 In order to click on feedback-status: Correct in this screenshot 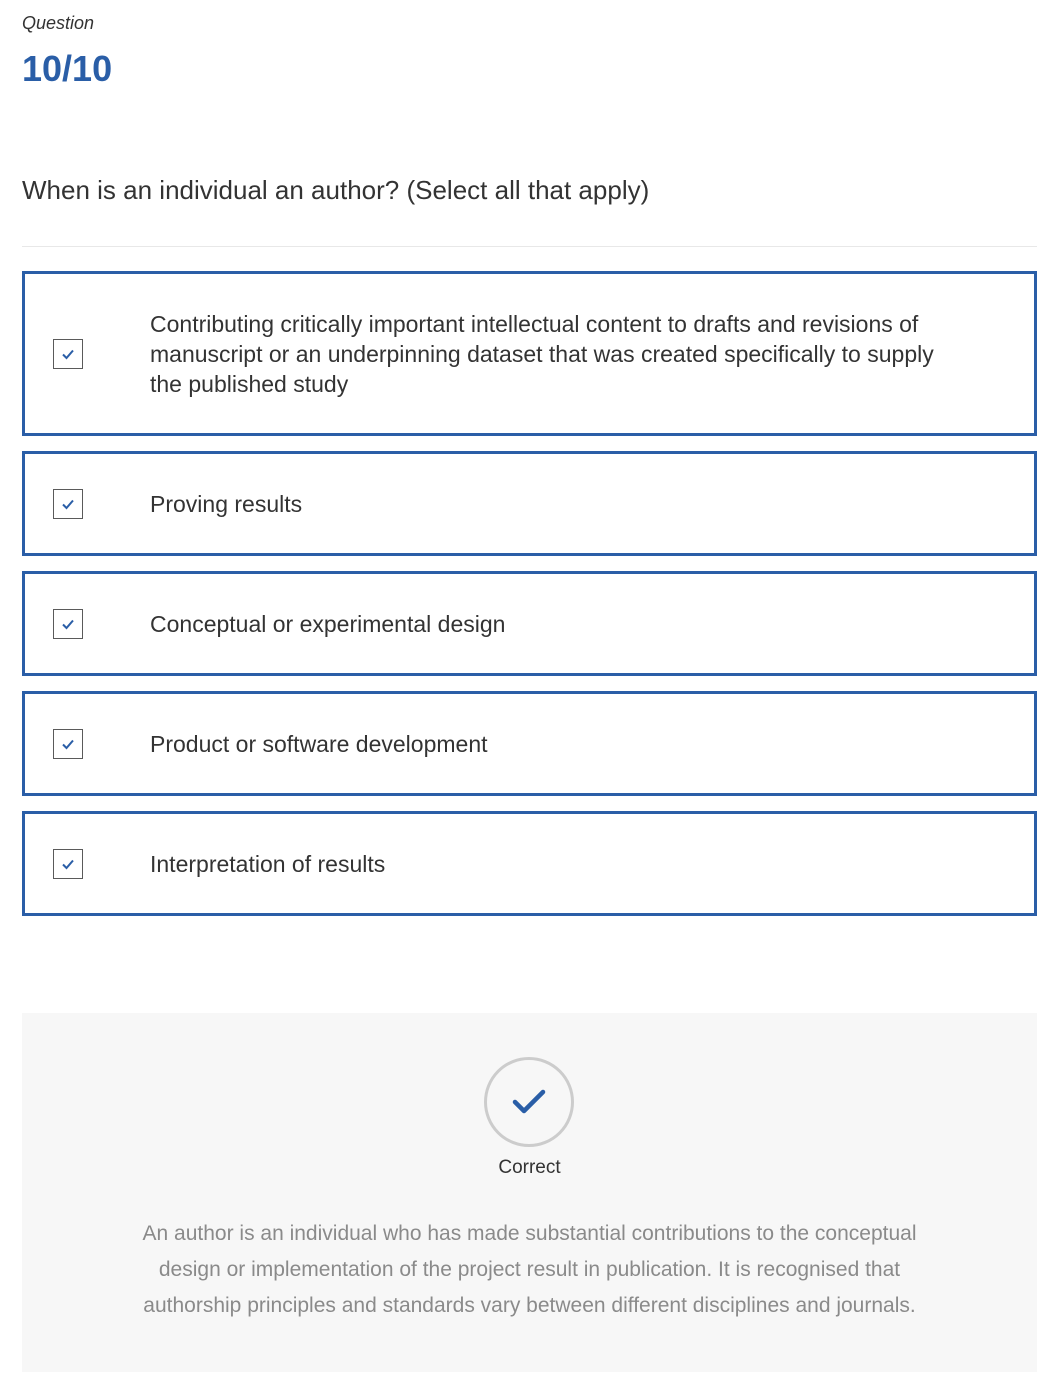, I will do `click(529, 1167)`.